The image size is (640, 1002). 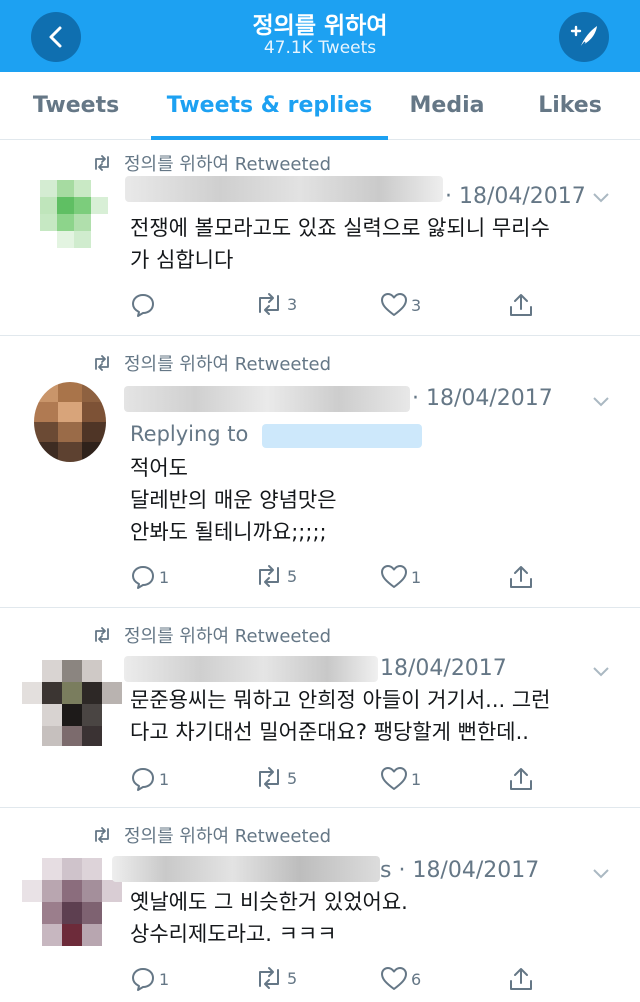 I want to click on compose-feather-icon, so click(x=583, y=37).